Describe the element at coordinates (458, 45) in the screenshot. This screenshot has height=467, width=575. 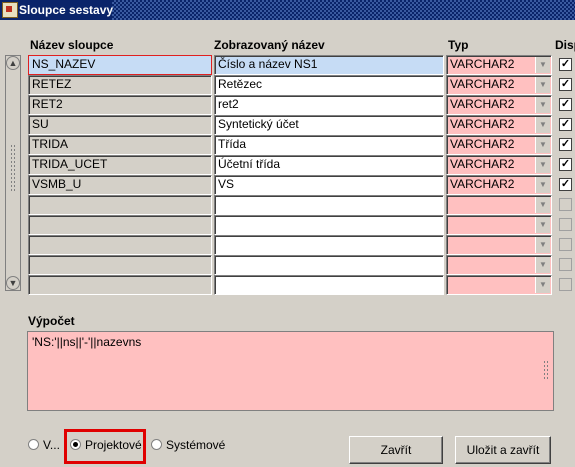
I see `header-type: Typ` at that location.